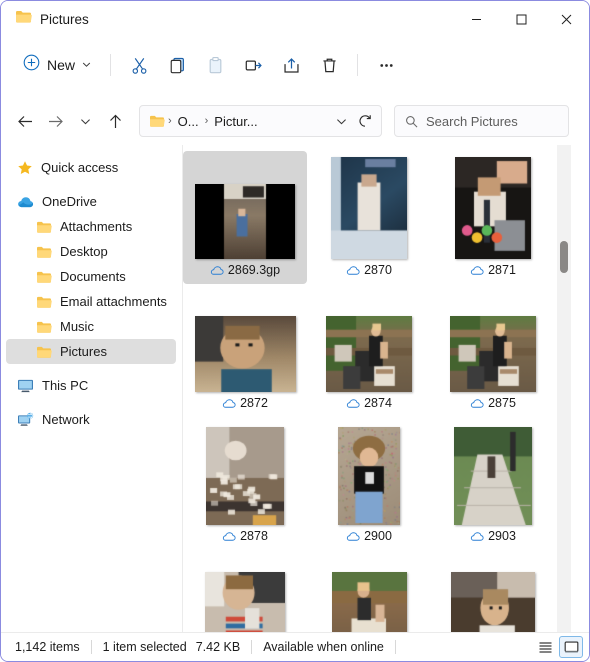 The height and width of the screenshot is (662, 590). Describe the element at coordinates (369, 350) in the screenshot. I see `file-tile: 2874` at that location.